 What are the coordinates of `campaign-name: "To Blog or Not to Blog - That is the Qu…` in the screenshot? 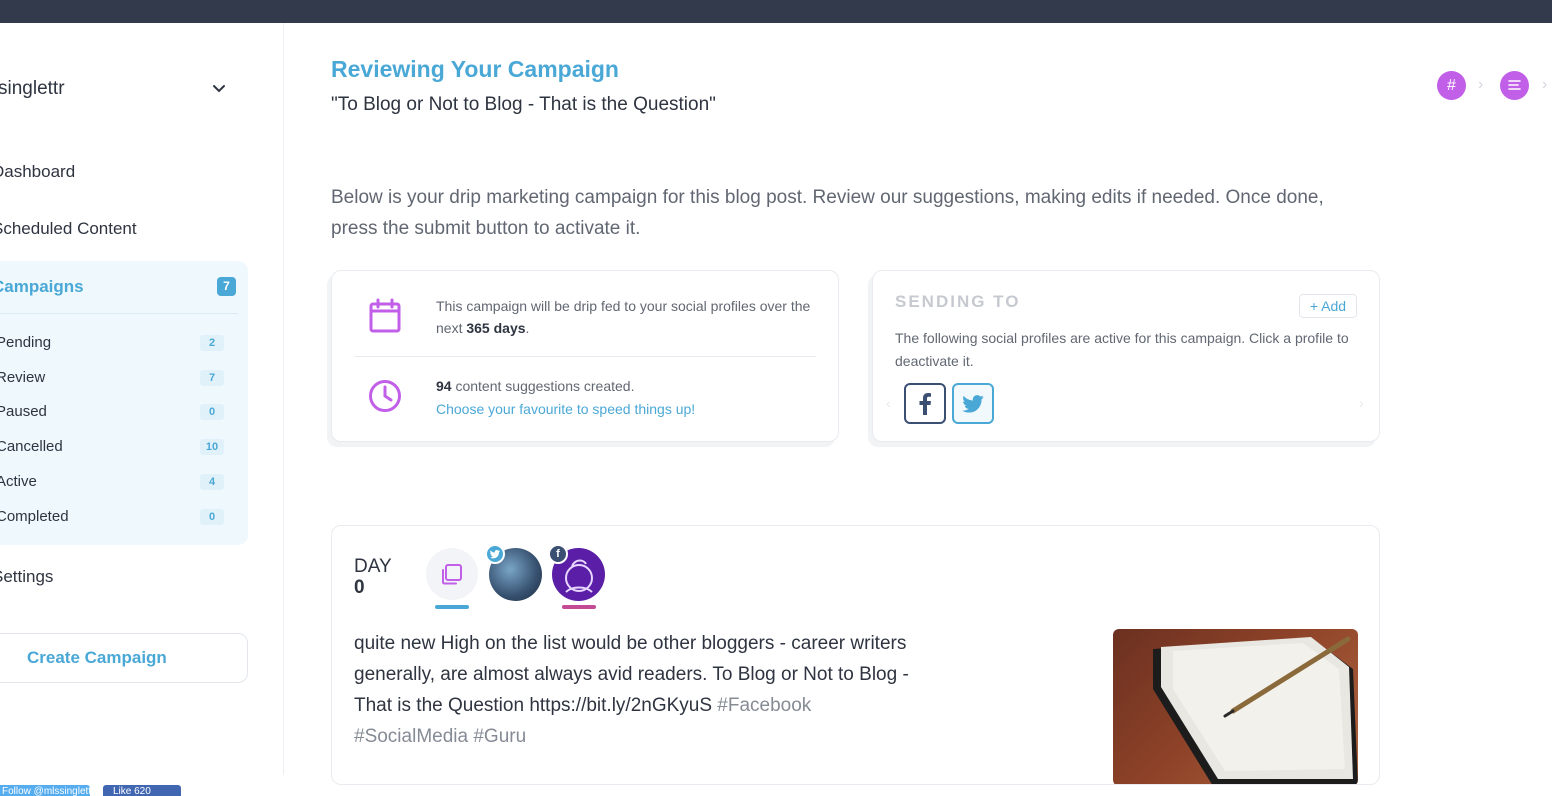 It's located at (523, 104).